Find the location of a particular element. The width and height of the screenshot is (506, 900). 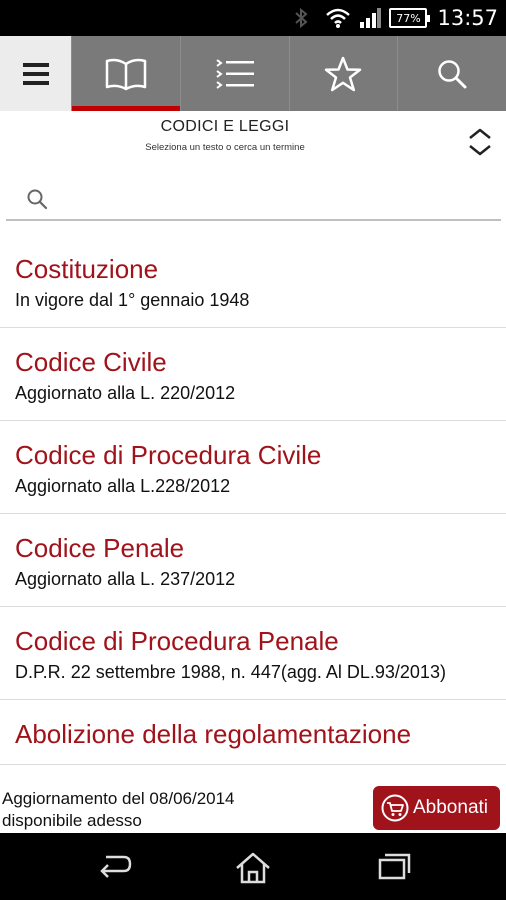

item-subtitle: In vigore dal 1° gennaio 1948 is located at coordinates (132, 300).